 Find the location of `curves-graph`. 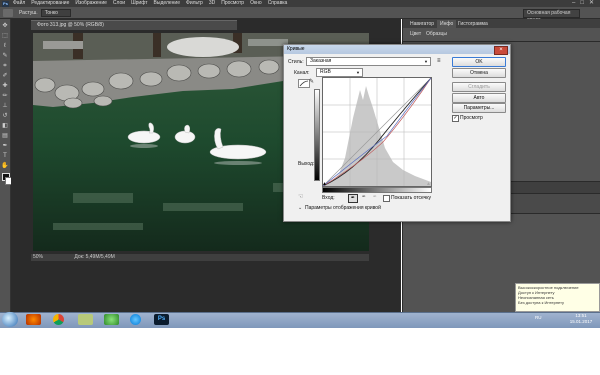

curves-graph is located at coordinates (377, 132).